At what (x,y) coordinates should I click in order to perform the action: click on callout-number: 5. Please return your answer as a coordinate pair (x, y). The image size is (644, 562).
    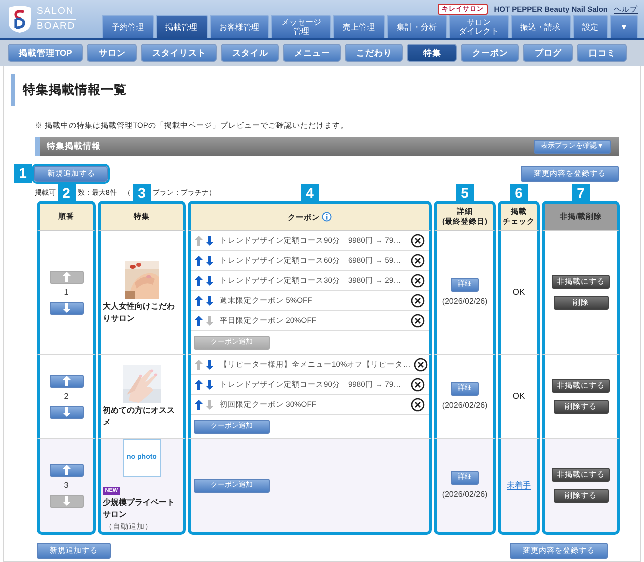
    Looking at the image, I should click on (465, 194).